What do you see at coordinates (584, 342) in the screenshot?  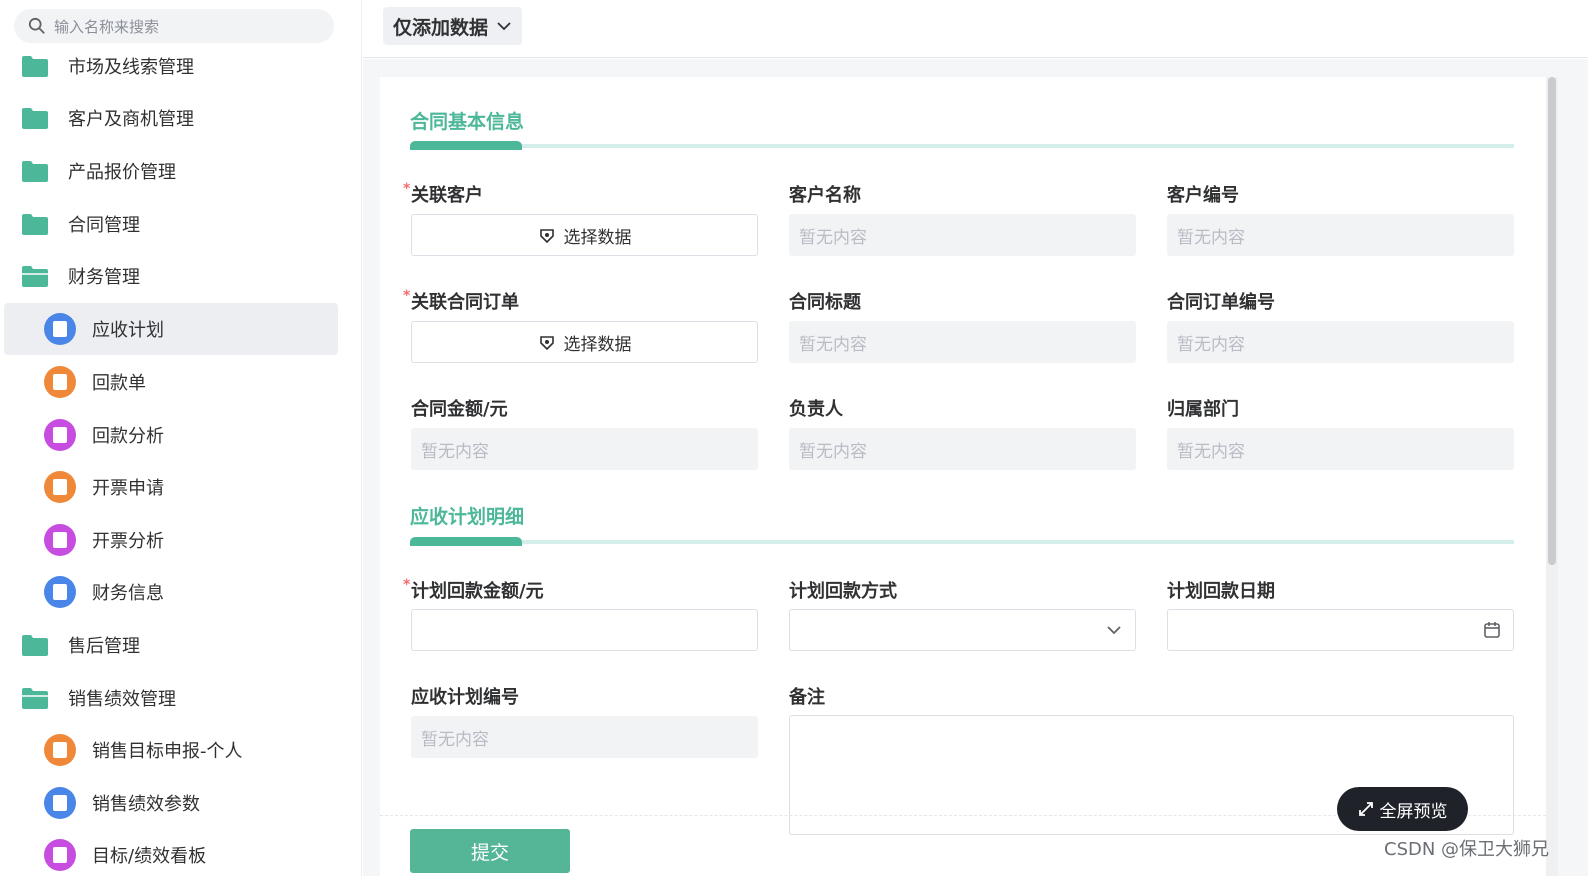 I see `select-order-button: 选择数据` at bounding box center [584, 342].